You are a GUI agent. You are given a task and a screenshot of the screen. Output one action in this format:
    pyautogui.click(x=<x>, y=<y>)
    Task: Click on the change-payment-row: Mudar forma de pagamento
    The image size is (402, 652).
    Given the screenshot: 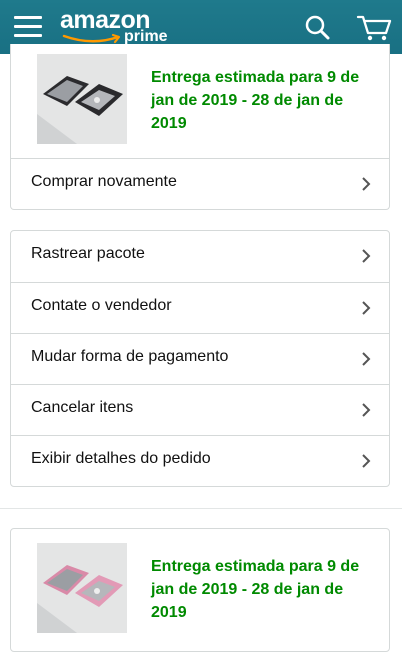 What is the action you would take?
    pyautogui.click(x=200, y=358)
    